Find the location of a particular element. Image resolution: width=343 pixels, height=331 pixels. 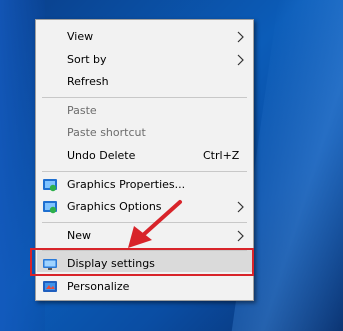

menu-item-undo-delete: Undo Delete Ctrl+Z is located at coordinates (144, 156).